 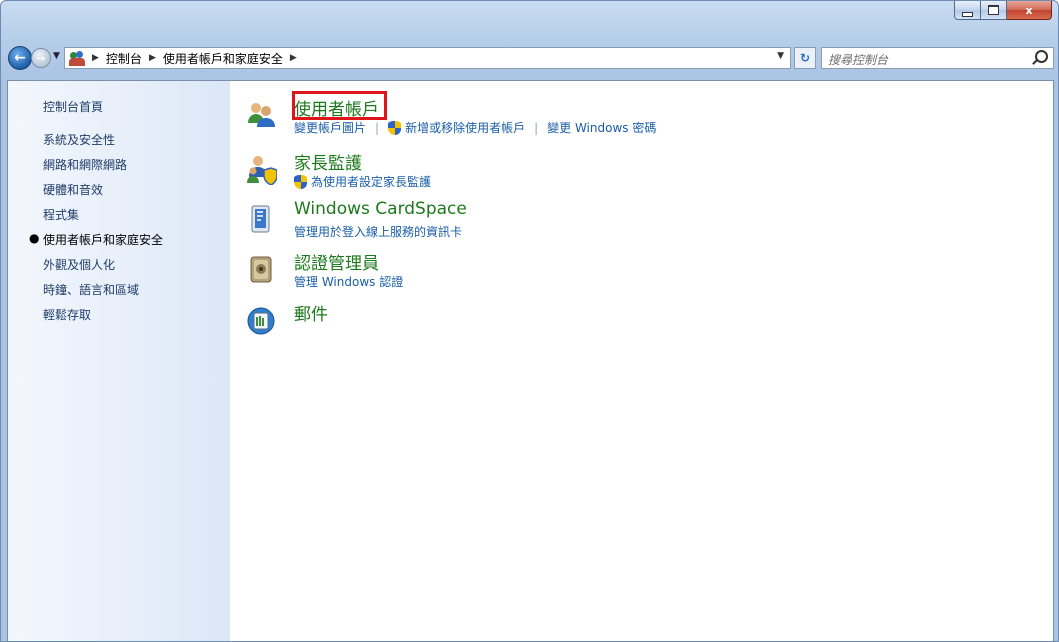 I want to click on sidebar-item-appearance-personalization: 外觀及個人化, so click(x=79, y=264).